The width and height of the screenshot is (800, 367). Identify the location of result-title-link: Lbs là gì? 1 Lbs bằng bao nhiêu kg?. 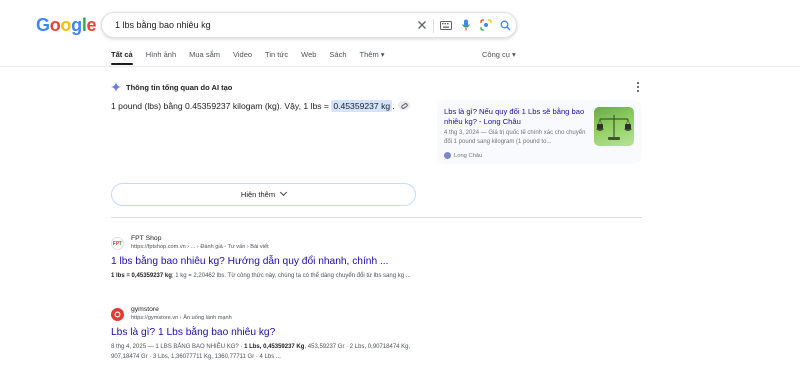
(276, 332).